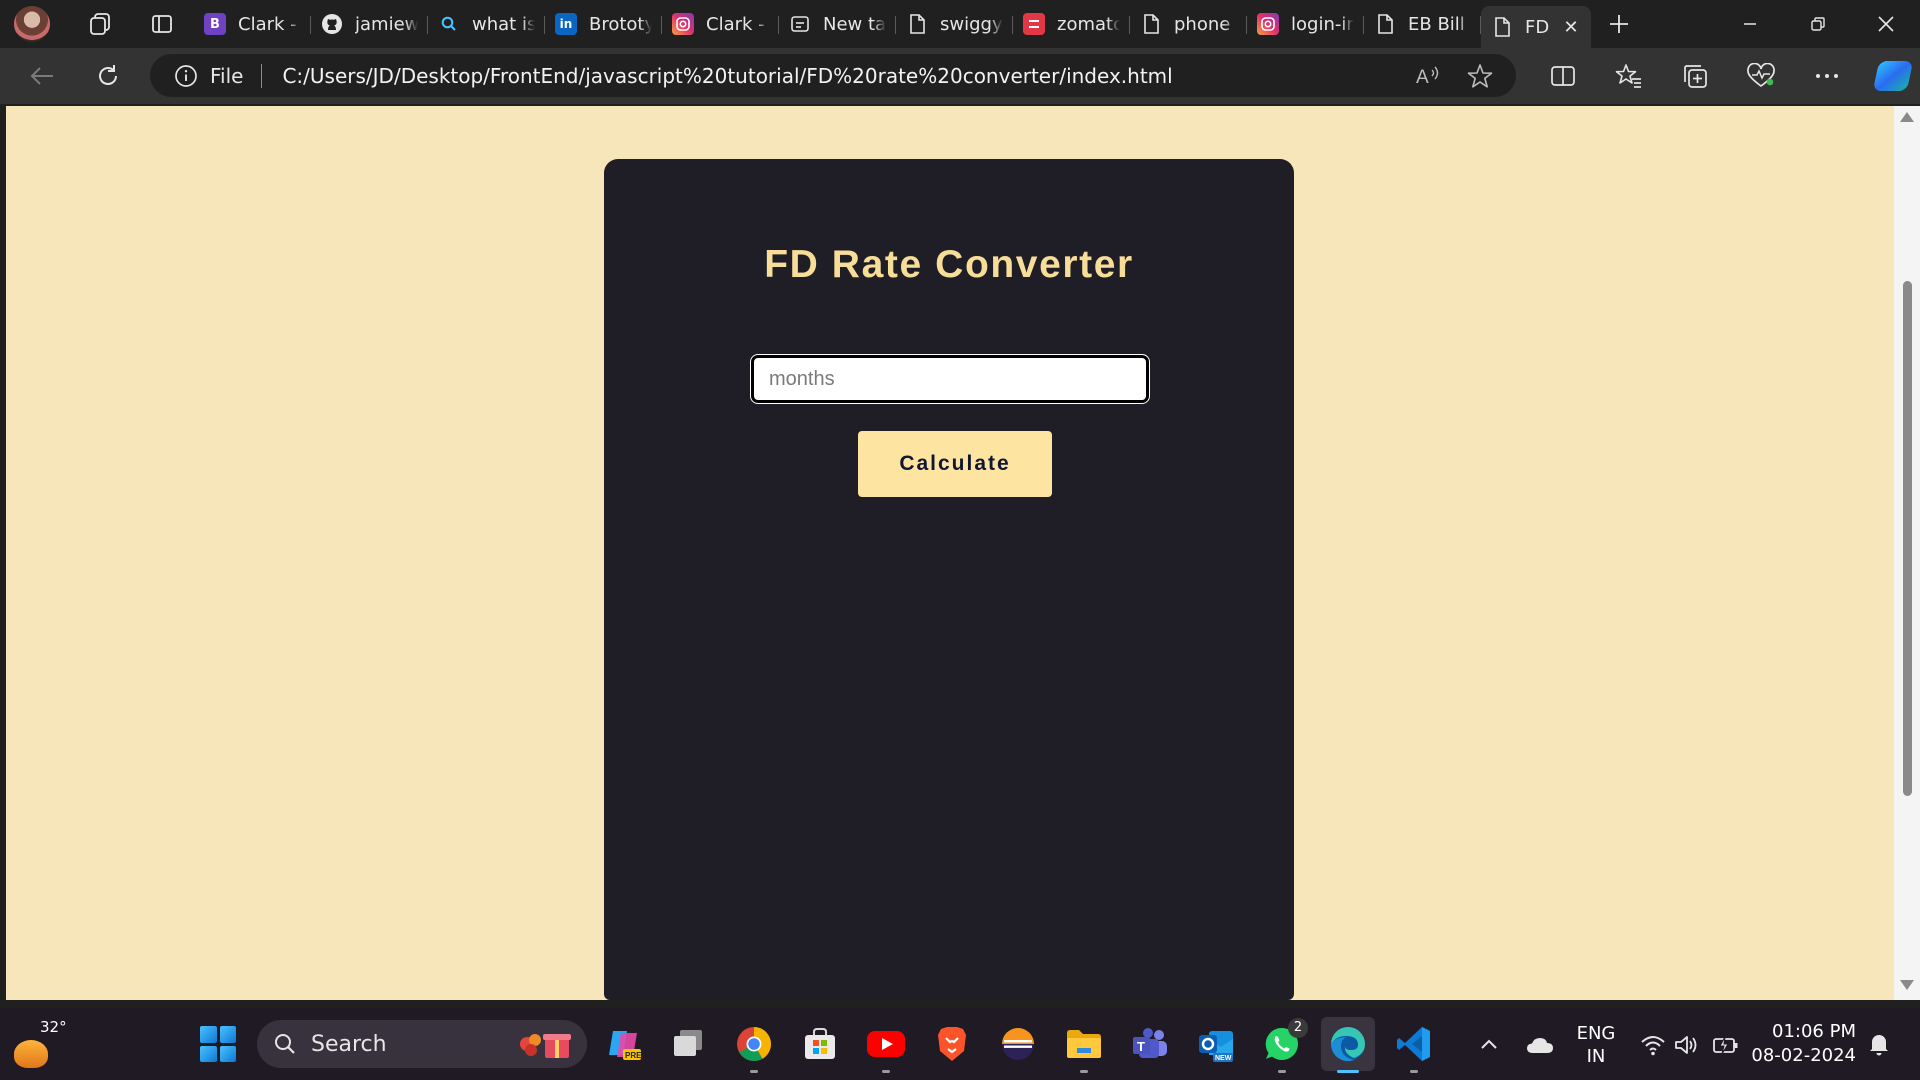 The image size is (1920, 1080). I want to click on taskbar-edge-app, so click(1348, 1045).